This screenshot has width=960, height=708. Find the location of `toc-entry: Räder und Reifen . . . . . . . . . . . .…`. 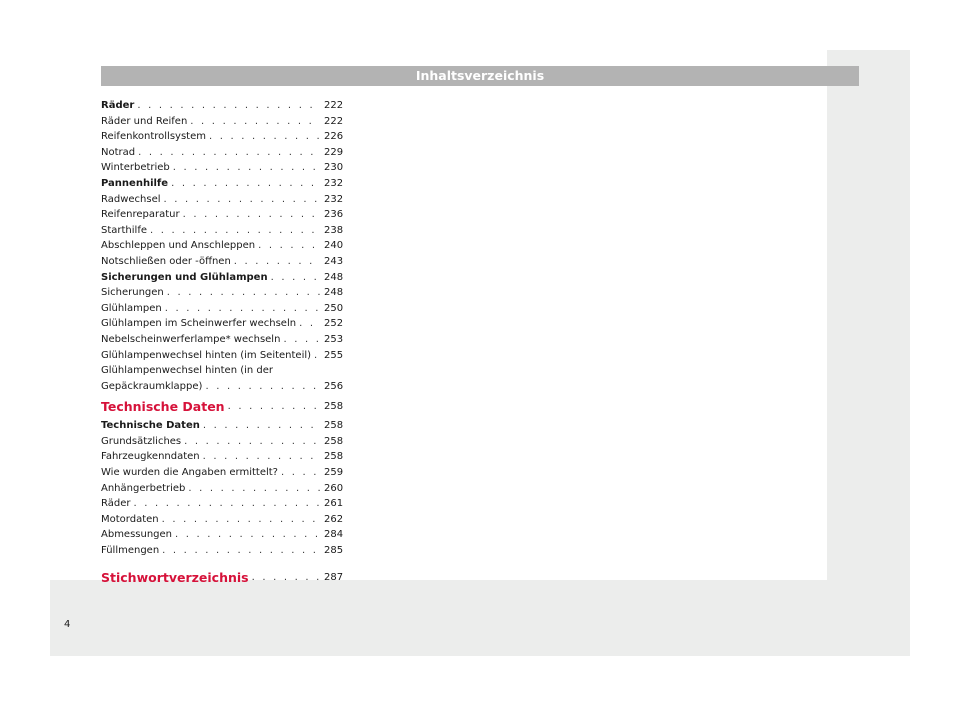

toc-entry: Räder und Reifen . . . . . . . . . . . .… is located at coordinates (222, 122).